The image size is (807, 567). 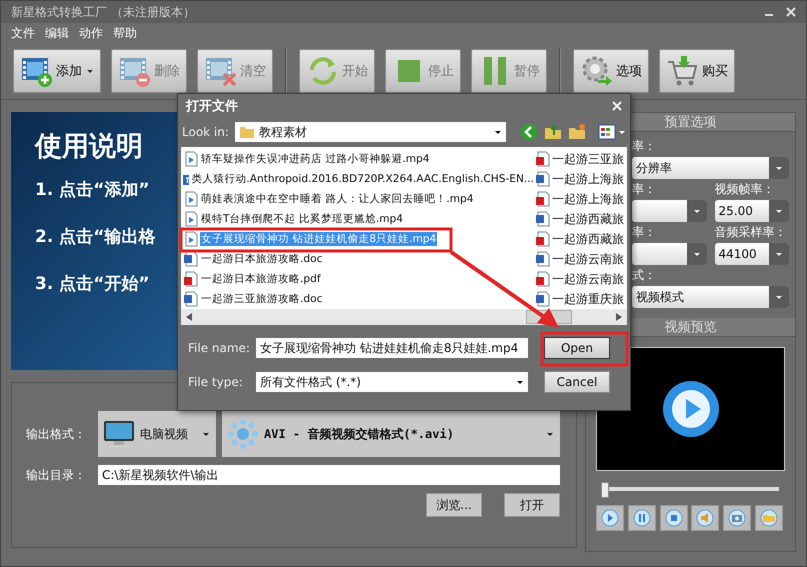 I want to click on instructions-title: 使用说明, so click(x=89, y=147).